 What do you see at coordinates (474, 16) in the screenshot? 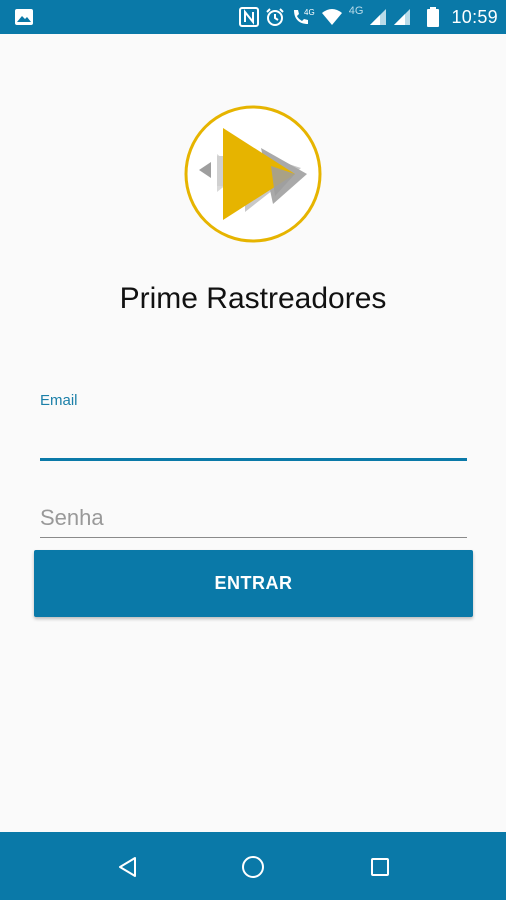
I see `clock: 10:59` at bounding box center [474, 16].